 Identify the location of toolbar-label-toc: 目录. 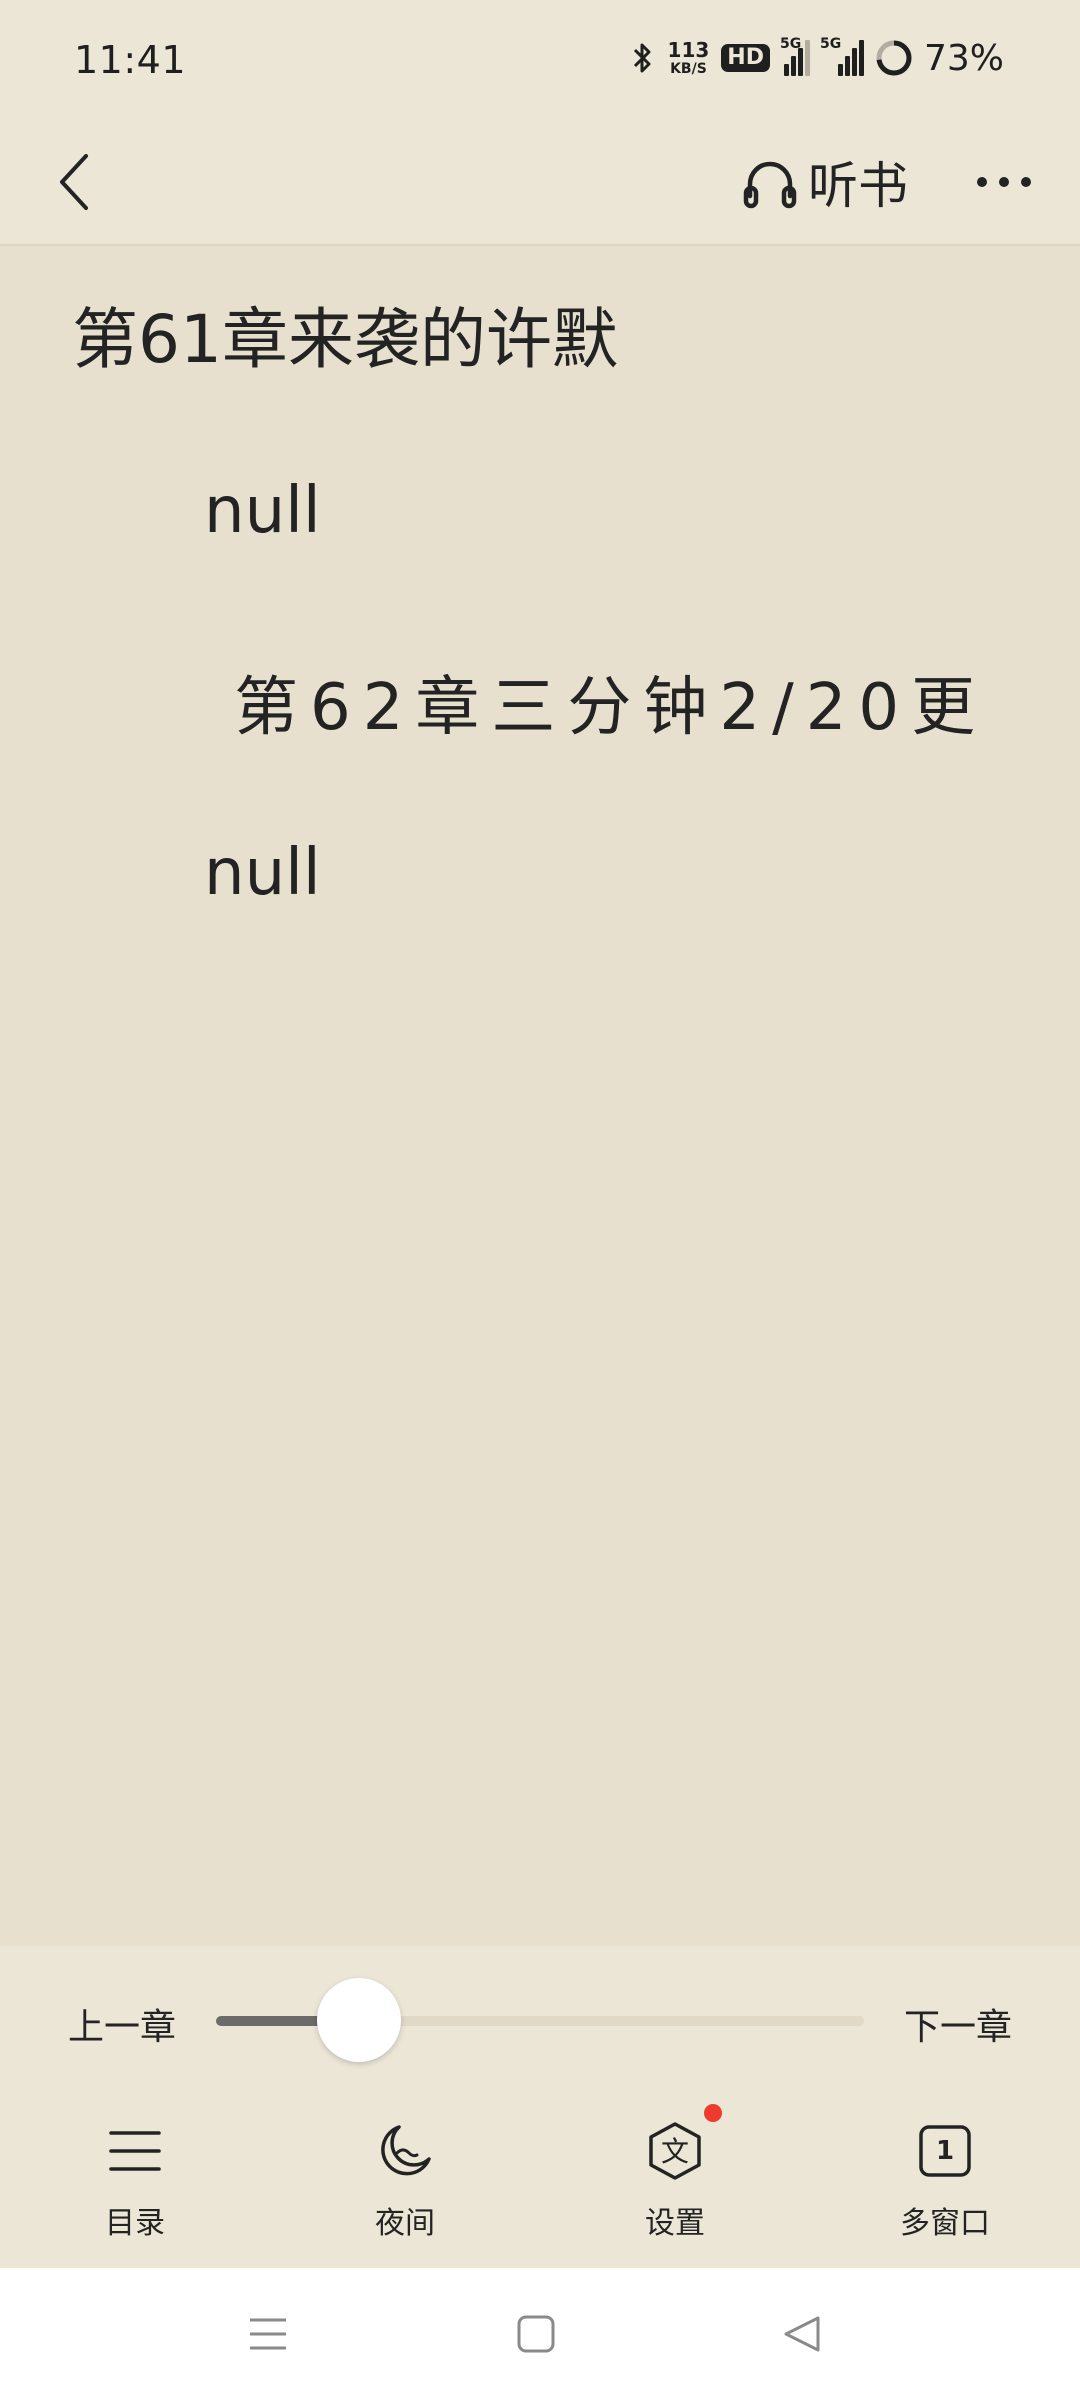
(135, 2223).